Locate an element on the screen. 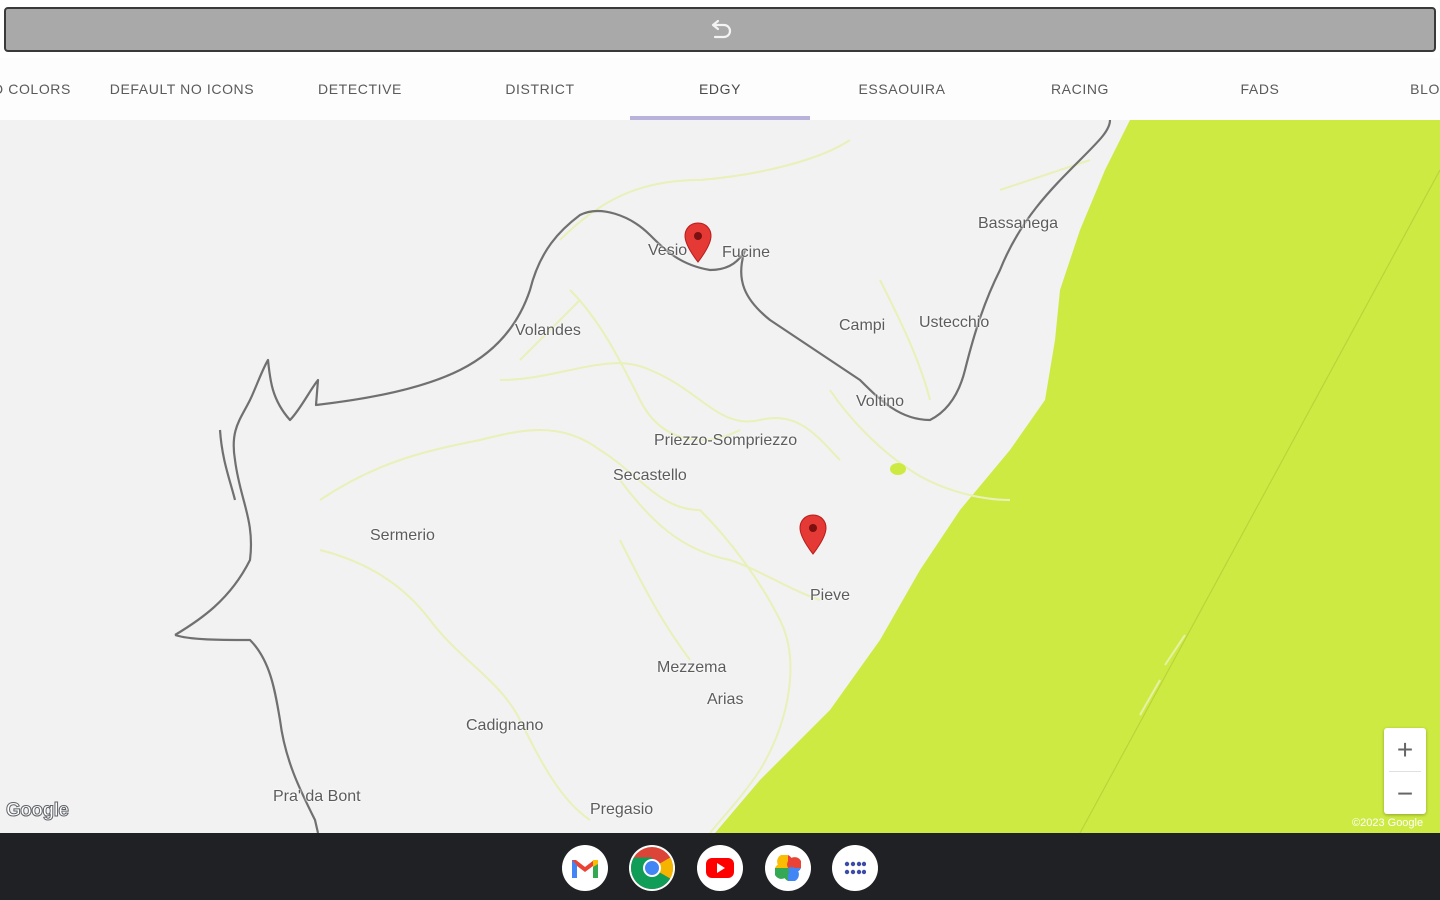 The height and width of the screenshot is (900, 1440). place-label: Pieve is located at coordinates (830, 595).